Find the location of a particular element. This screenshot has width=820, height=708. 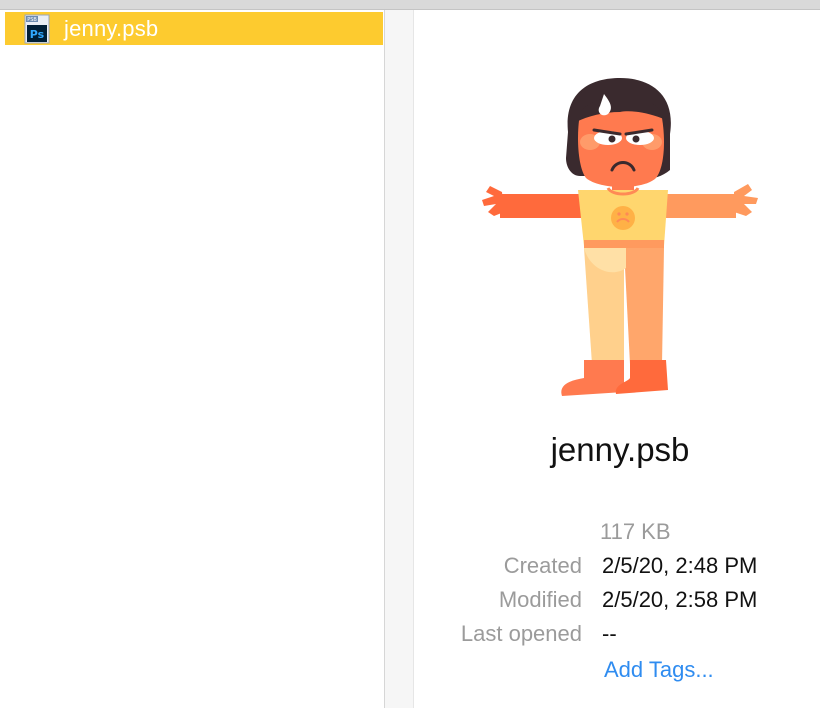

last-opened-value: -- is located at coordinates (609, 633).